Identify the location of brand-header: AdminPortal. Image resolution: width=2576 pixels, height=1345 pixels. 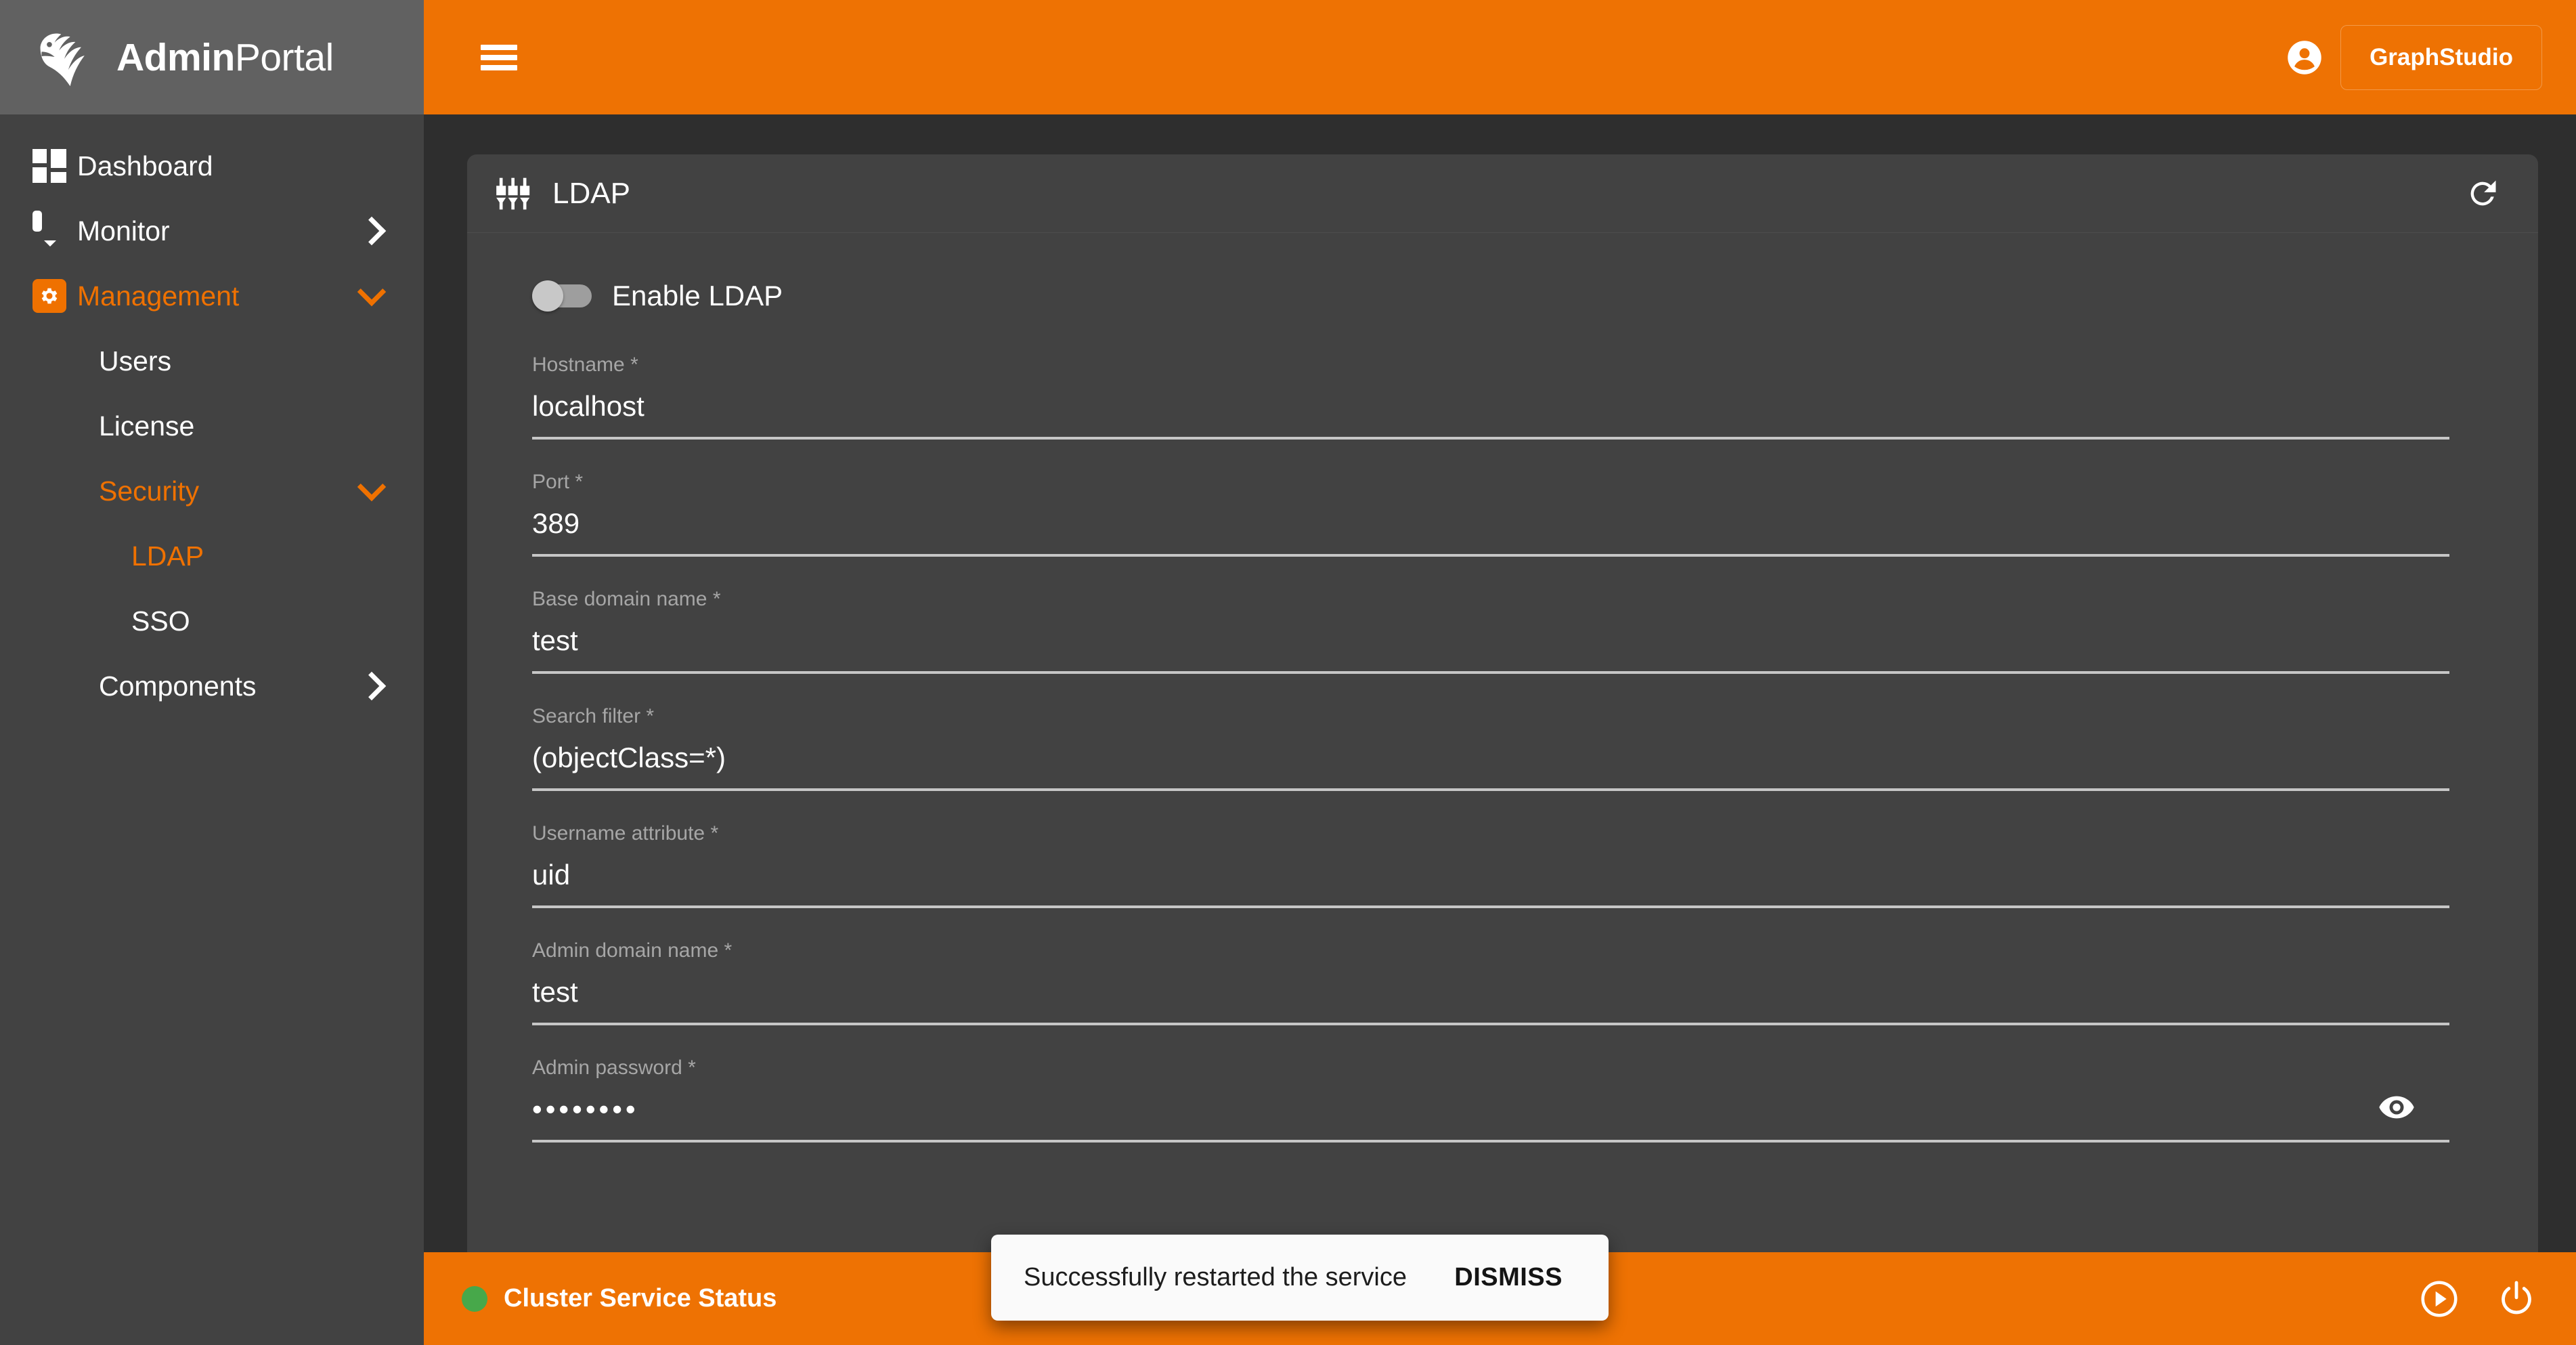
(212, 57).